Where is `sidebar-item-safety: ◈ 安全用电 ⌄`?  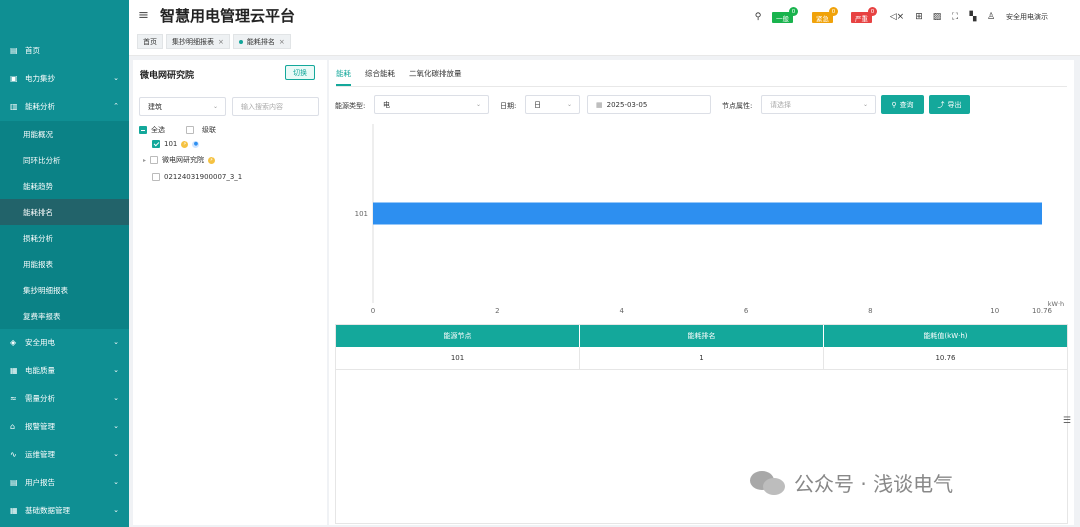
sidebar-item-safety: ◈ 安全用电 ⌄ is located at coordinates (64, 342).